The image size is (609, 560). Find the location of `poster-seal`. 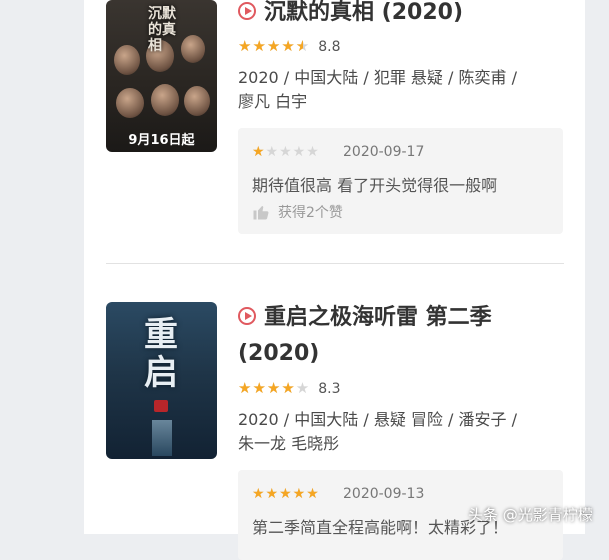

poster-seal is located at coordinates (161, 406).